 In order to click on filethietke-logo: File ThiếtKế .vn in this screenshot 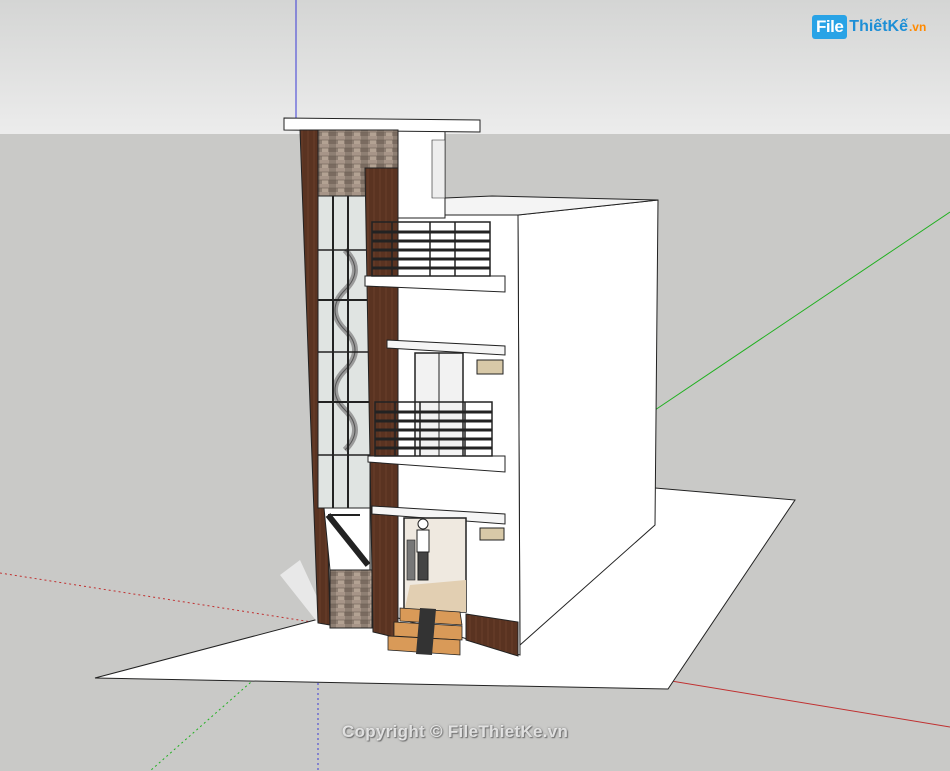, I will do `click(869, 27)`.